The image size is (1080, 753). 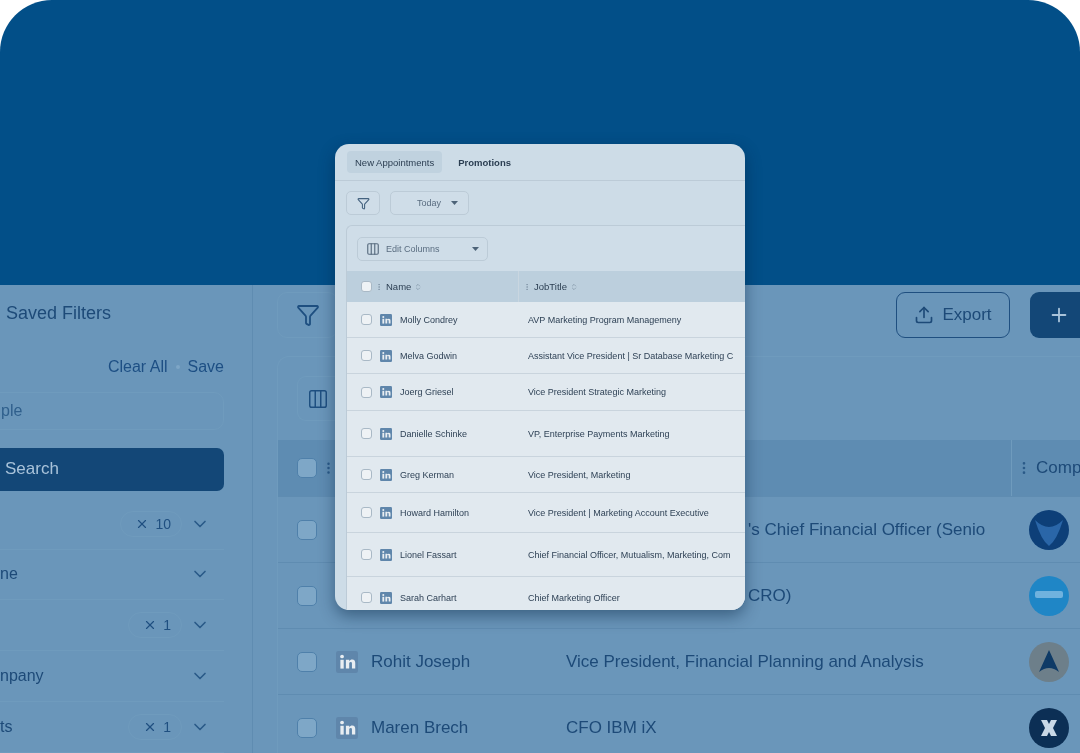 I want to click on filter-label: npany, so click(x=22, y=676).